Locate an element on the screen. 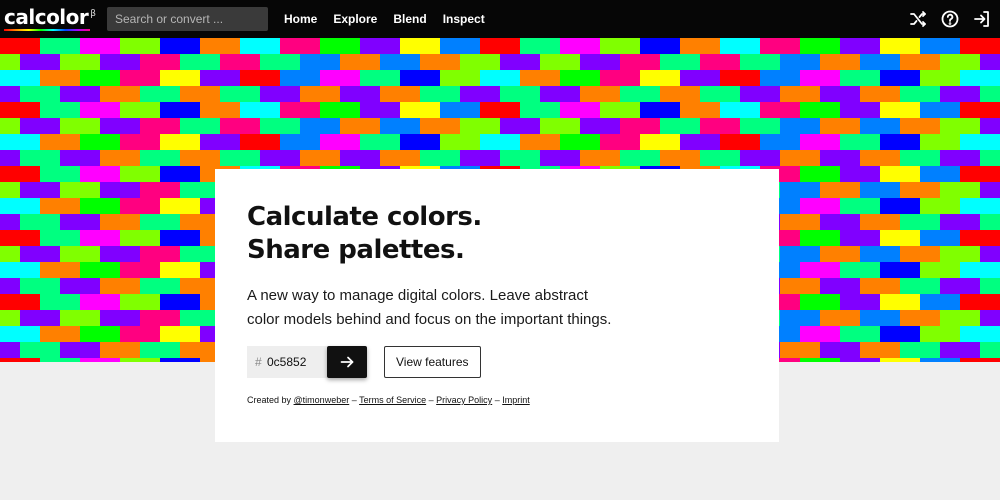 This screenshot has width=1000, height=500. submit-color-button is located at coordinates (347, 362).